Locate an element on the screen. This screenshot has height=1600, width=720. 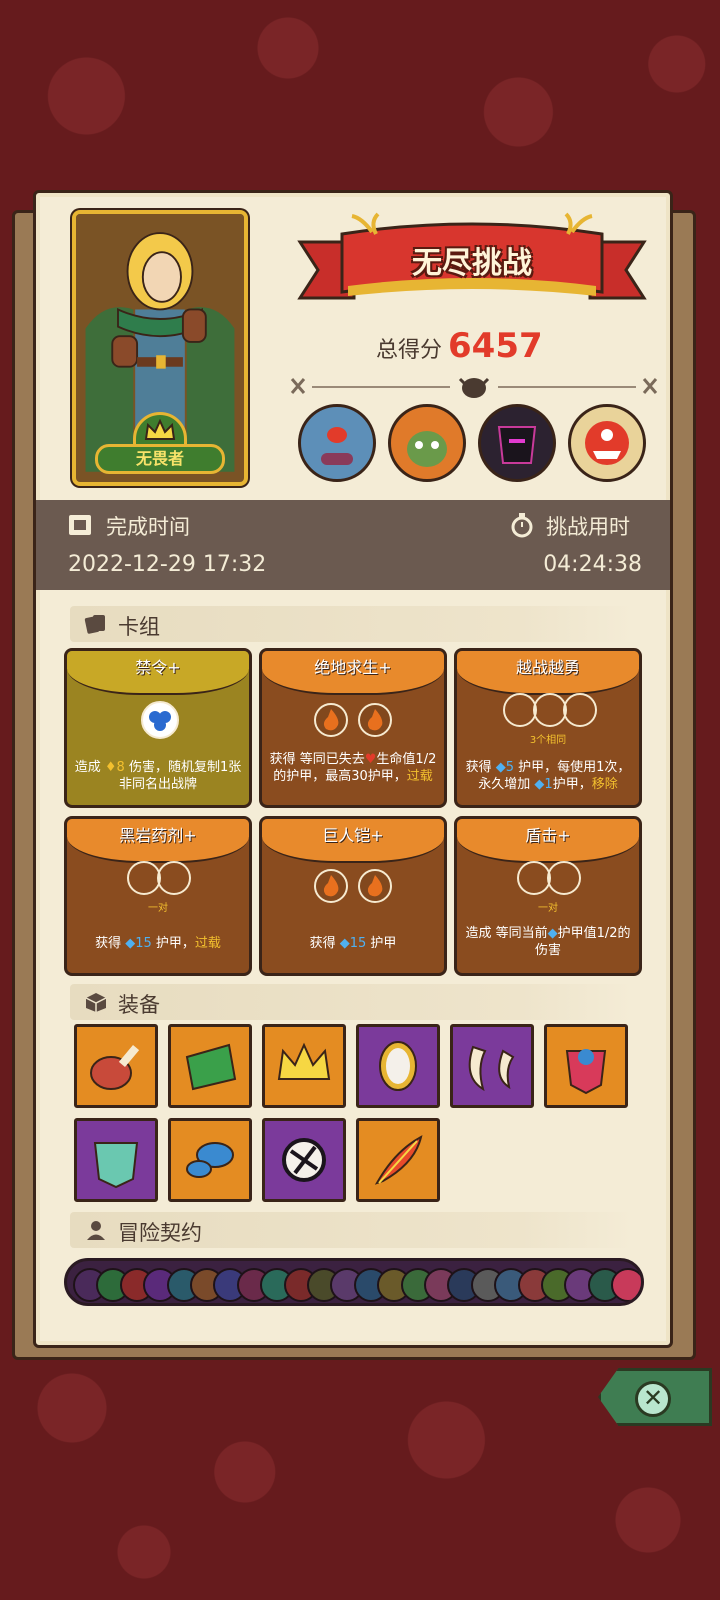
close-icon: ✕ is located at coordinates (653, 1399).